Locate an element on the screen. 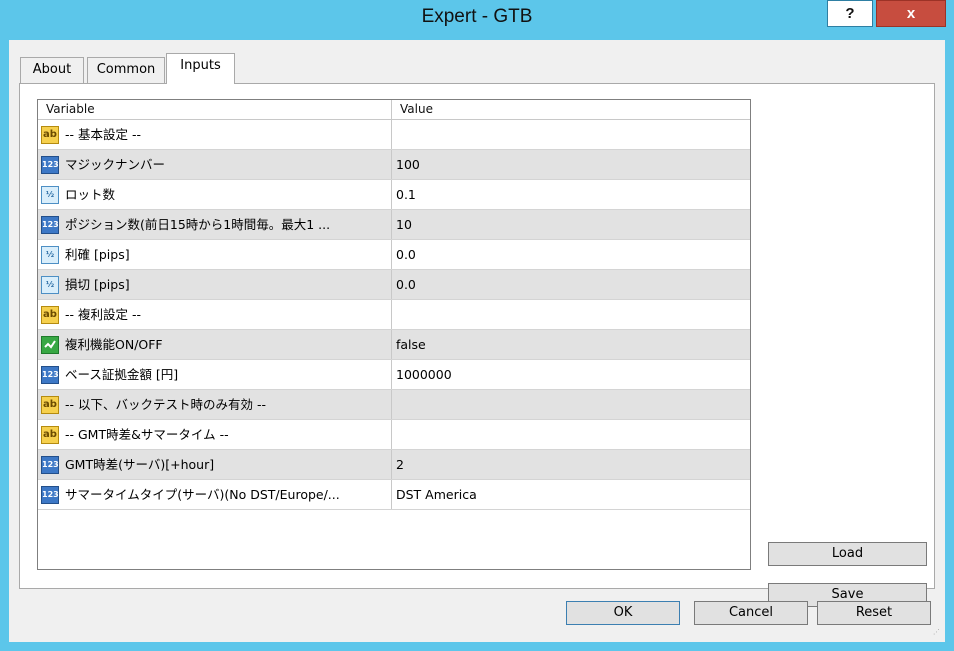 This screenshot has width=954, height=651. variable-cell: 複利機能ON/OFF is located at coordinates (215, 344).